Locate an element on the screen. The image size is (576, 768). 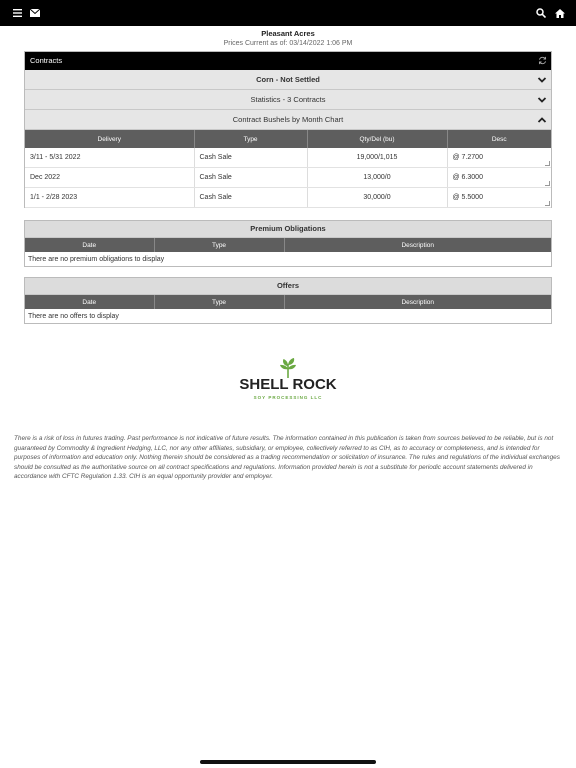
column-header-delivery: Delivery is located at coordinates (110, 139).